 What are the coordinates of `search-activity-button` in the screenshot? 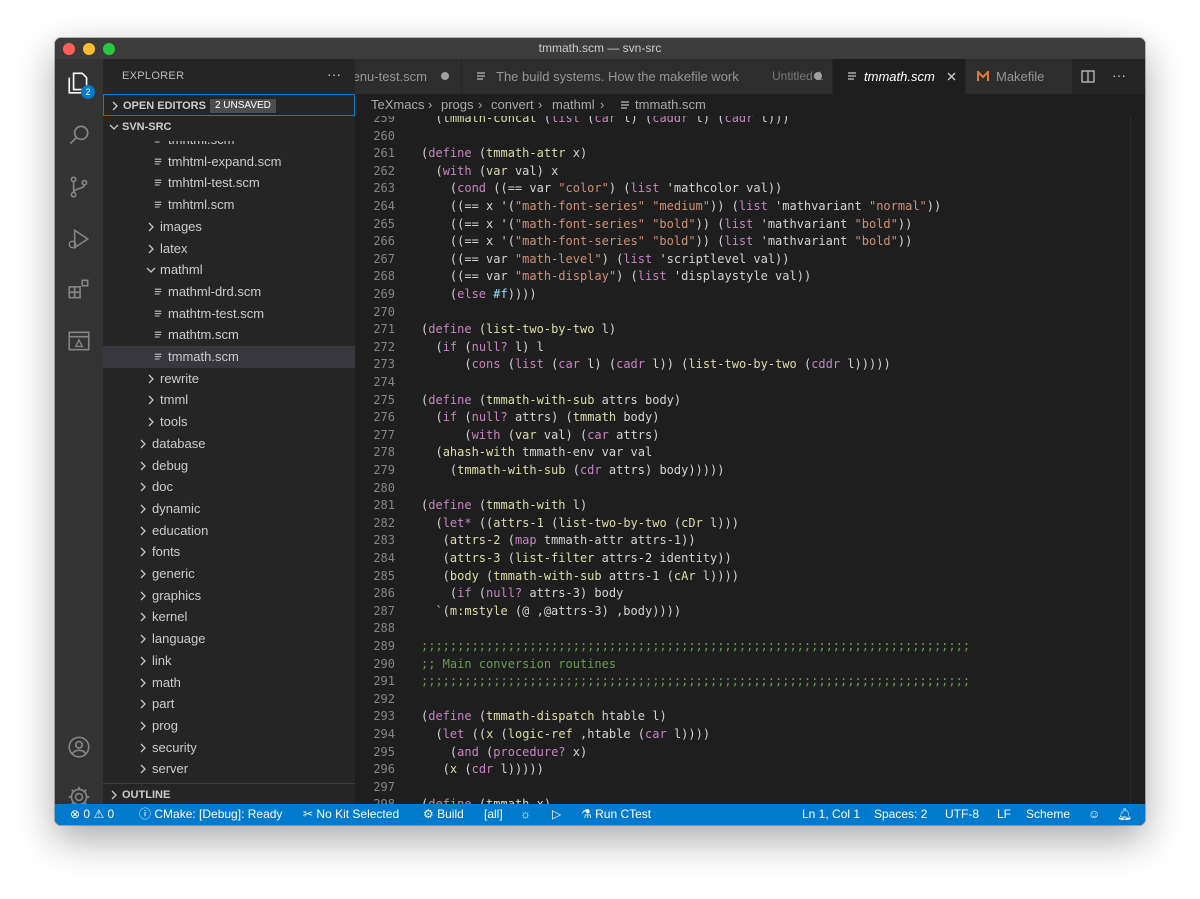 It's located at (79, 135).